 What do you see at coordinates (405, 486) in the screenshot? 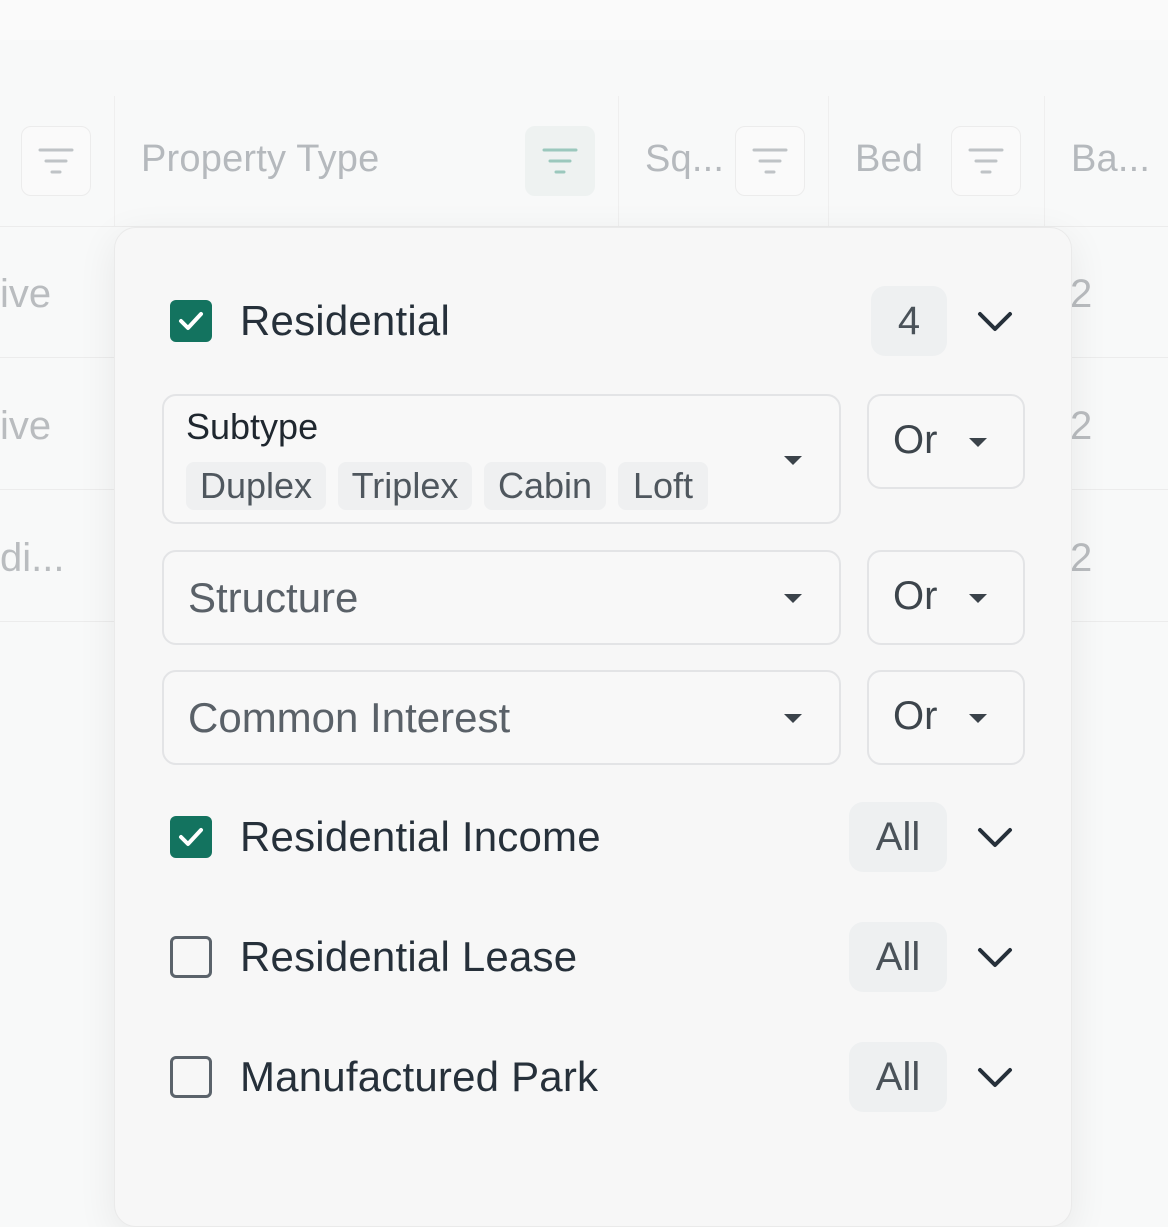
I see `chip-triplex: Triplex` at bounding box center [405, 486].